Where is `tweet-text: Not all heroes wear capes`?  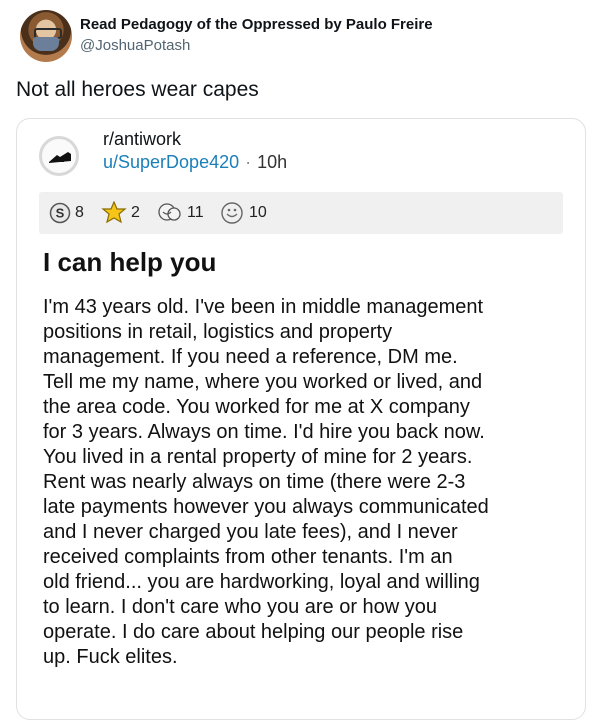
tweet-text: Not all heroes wear capes is located at coordinates (137, 89).